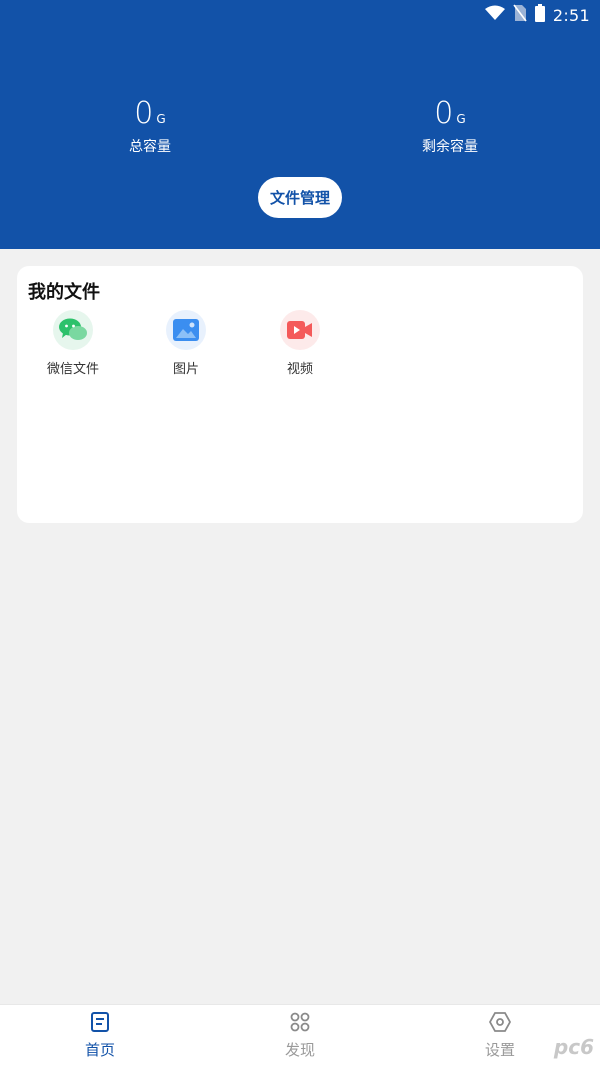 This screenshot has height=1068, width=600. What do you see at coordinates (299, 1050) in the screenshot?
I see `tab-label: 发现` at bounding box center [299, 1050].